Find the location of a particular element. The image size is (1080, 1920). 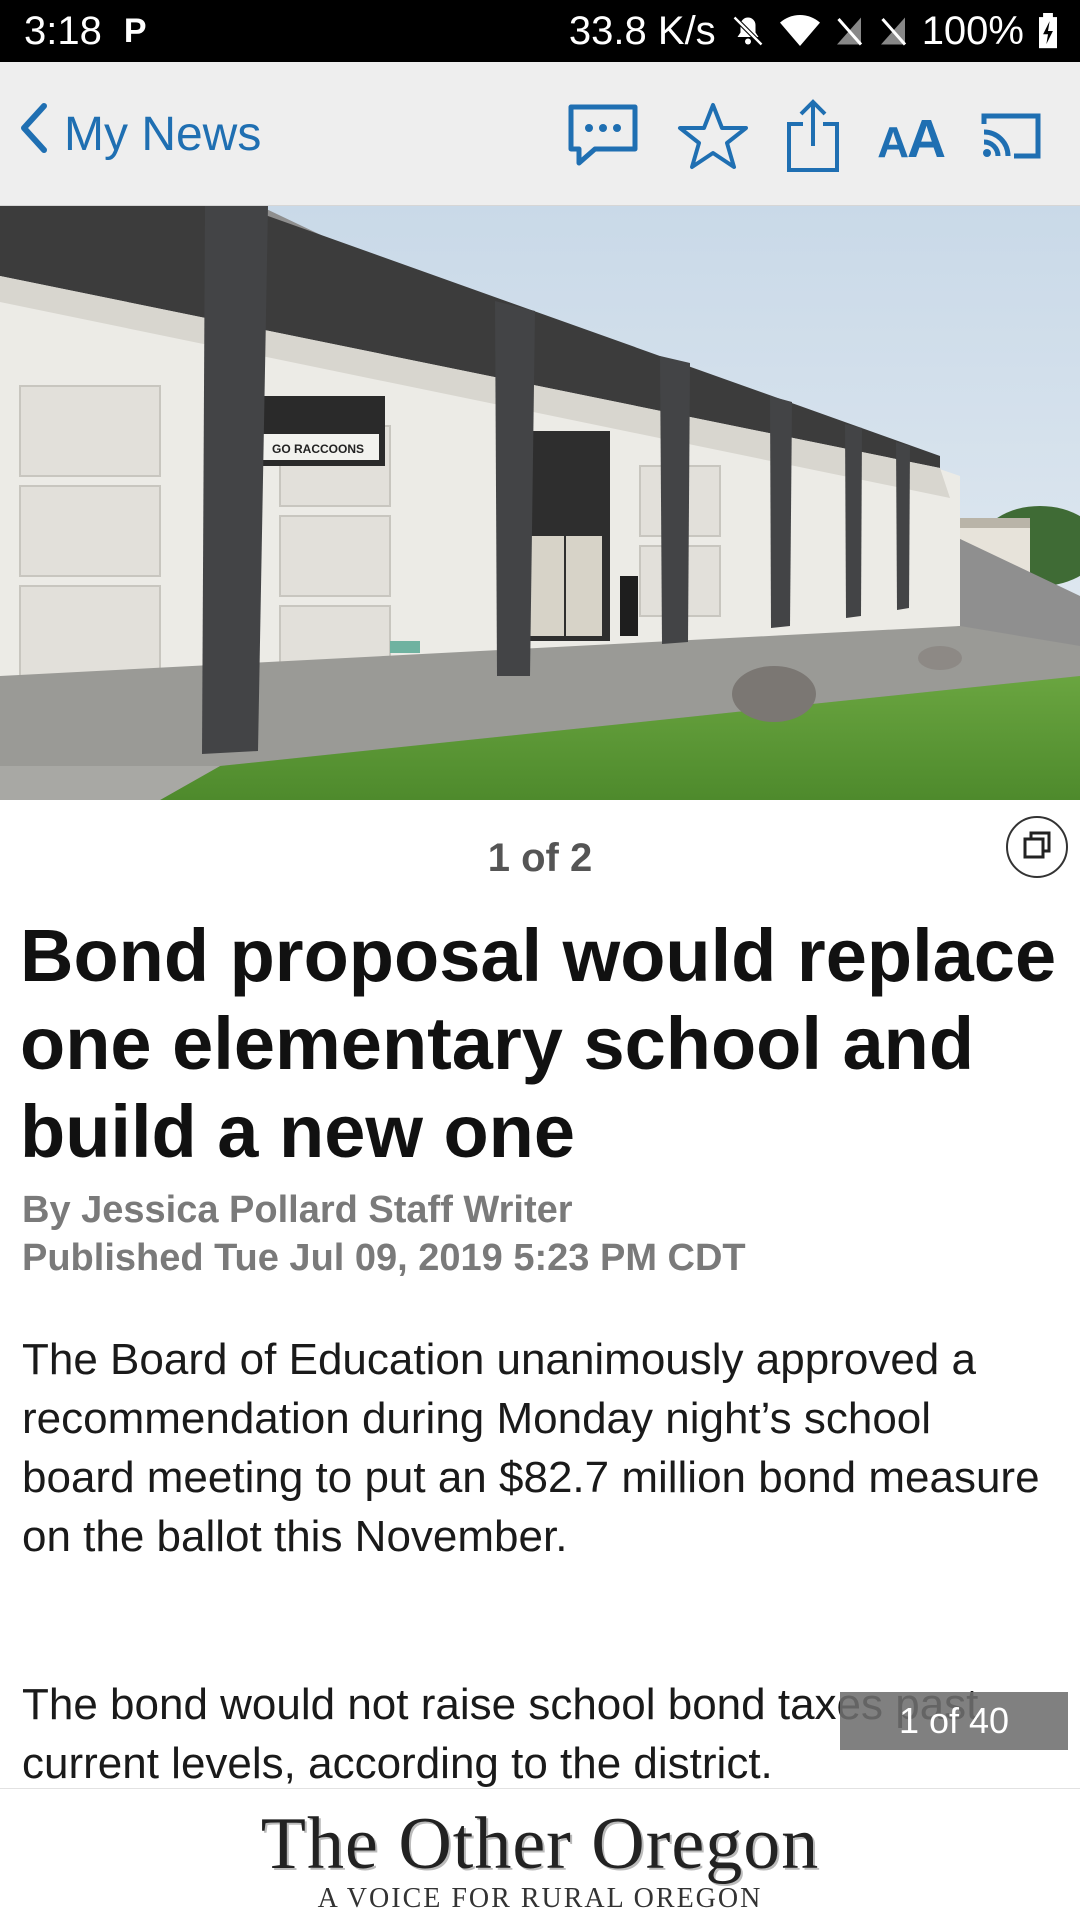

share-icon is located at coordinates (813, 138).